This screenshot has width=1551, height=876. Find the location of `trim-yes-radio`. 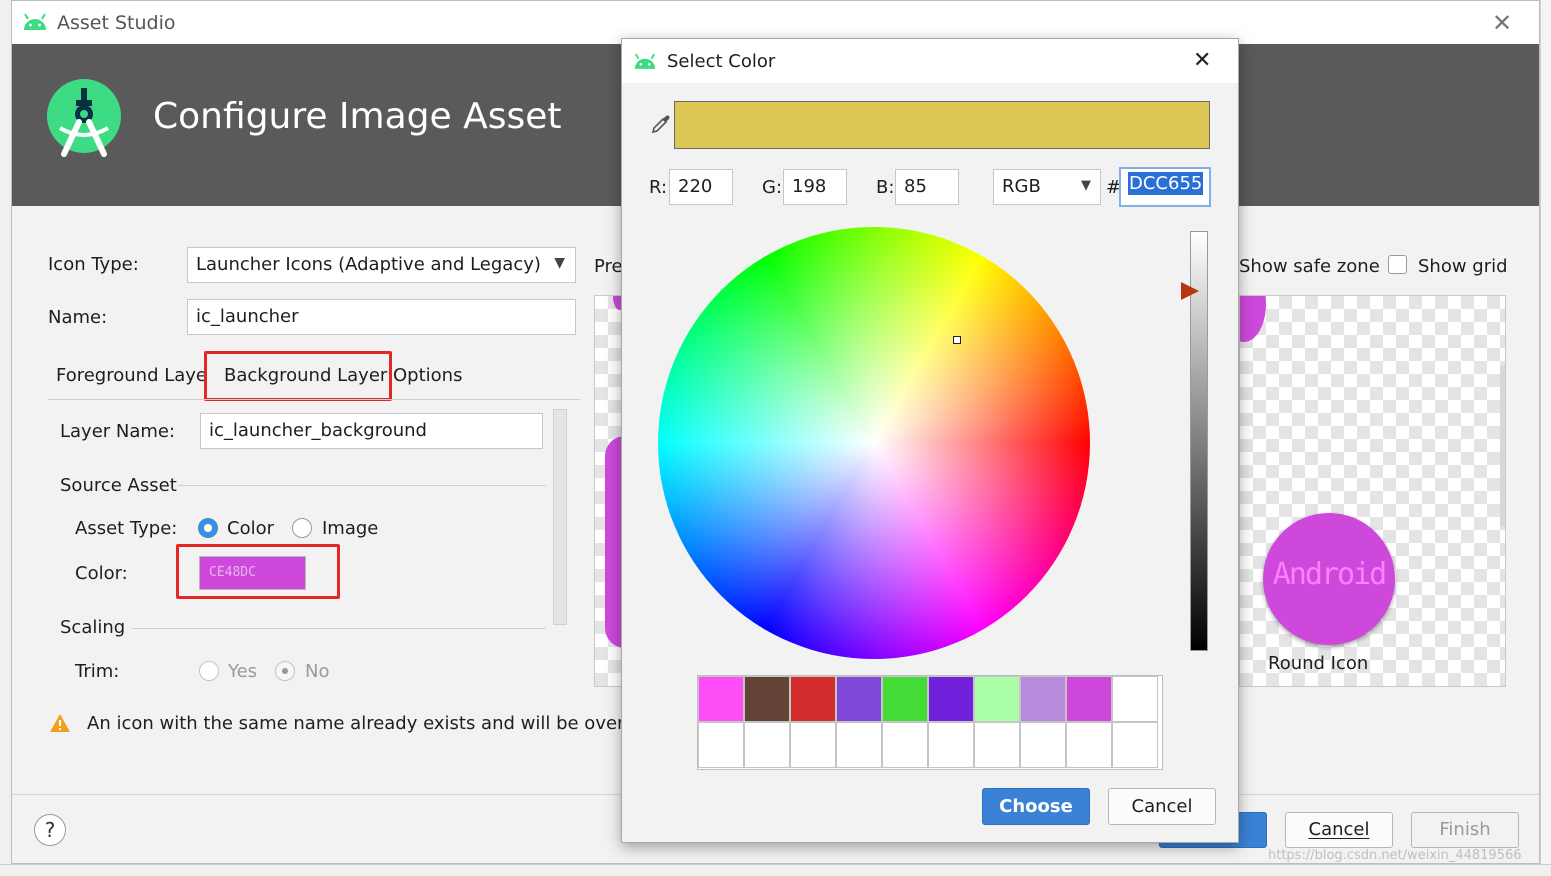

trim-yes-radio is located at coordinates (209, 671).